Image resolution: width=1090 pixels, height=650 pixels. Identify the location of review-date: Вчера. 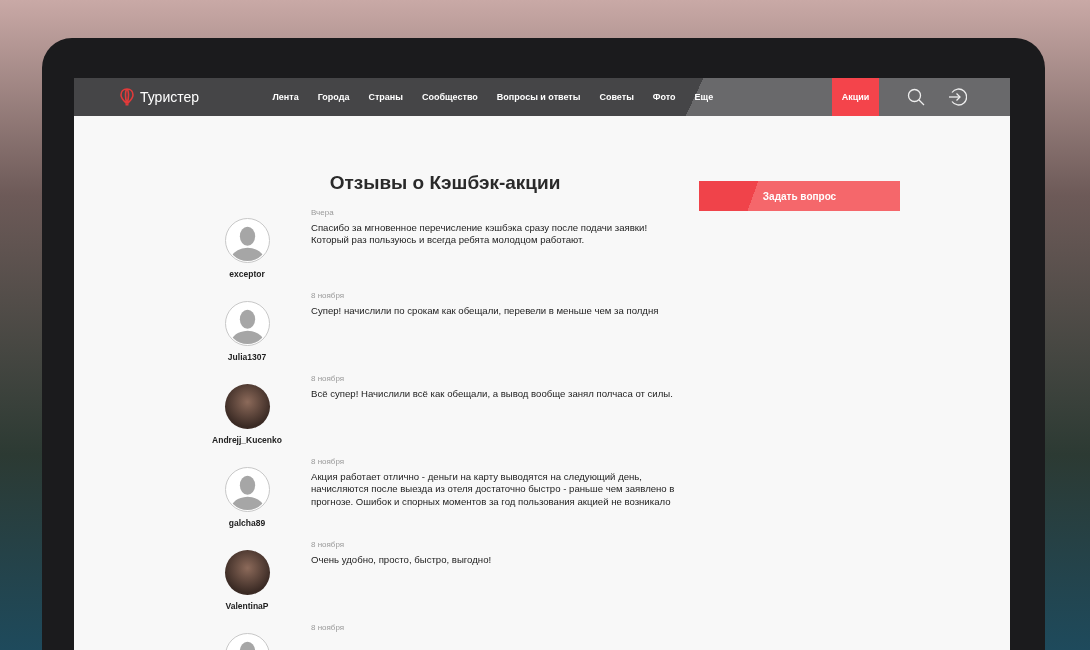
(323, 212).